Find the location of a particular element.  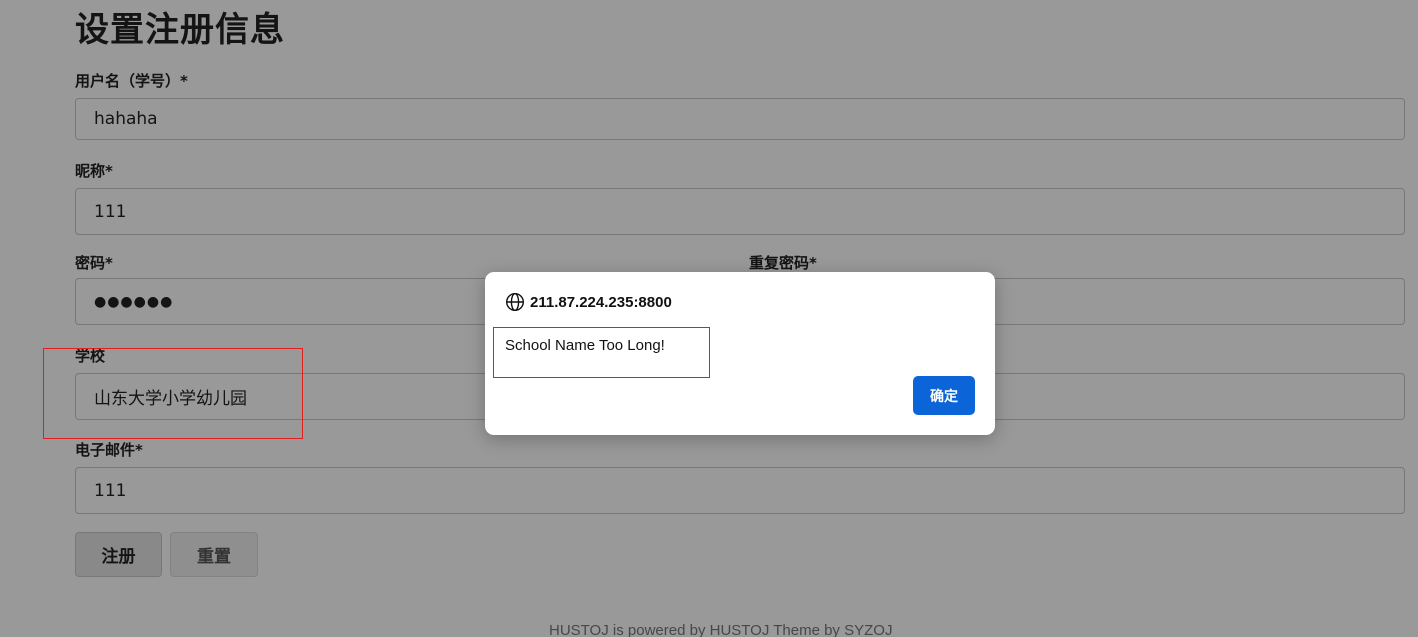

dialog-origin: 211.87.224.235:8800 is located at coordinates (588, 302).